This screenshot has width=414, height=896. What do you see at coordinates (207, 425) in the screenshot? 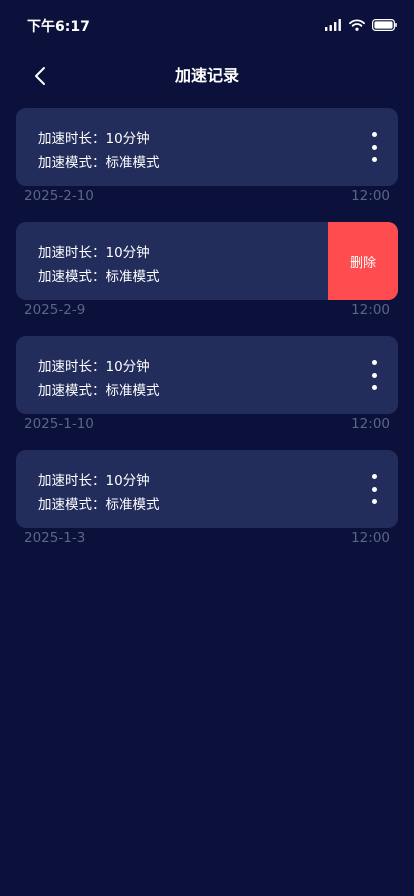
I see `record-meta: 2025-1-10 12:00` at bounding box center [207, 425].